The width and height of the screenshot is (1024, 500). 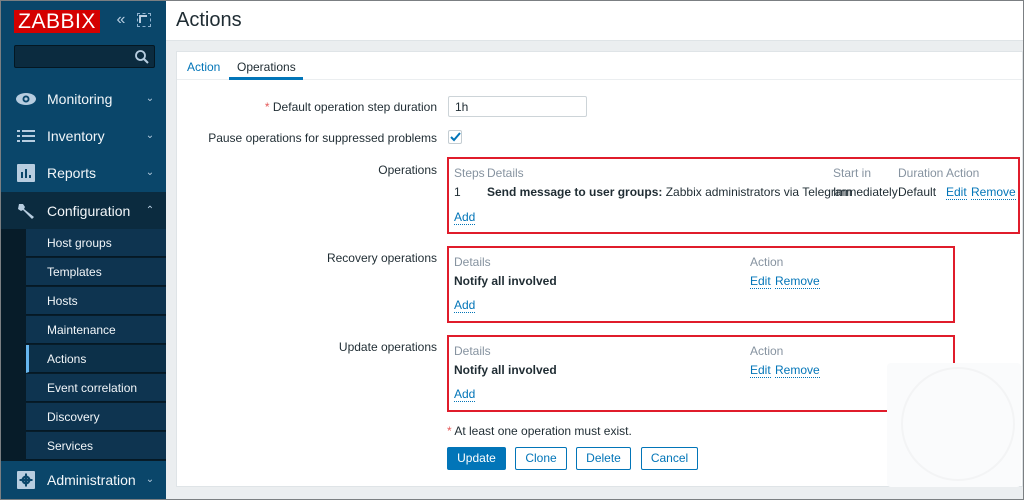 I want to click on required-note: * At least one operation must exist., so click(x=539, y=431).